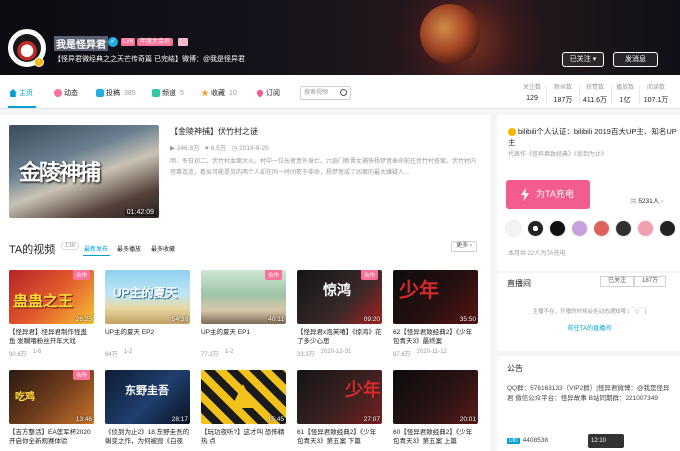  Describe the element at coordinates (37, 352) in the screenshot. I see `video-extra: 1-6` at that location.